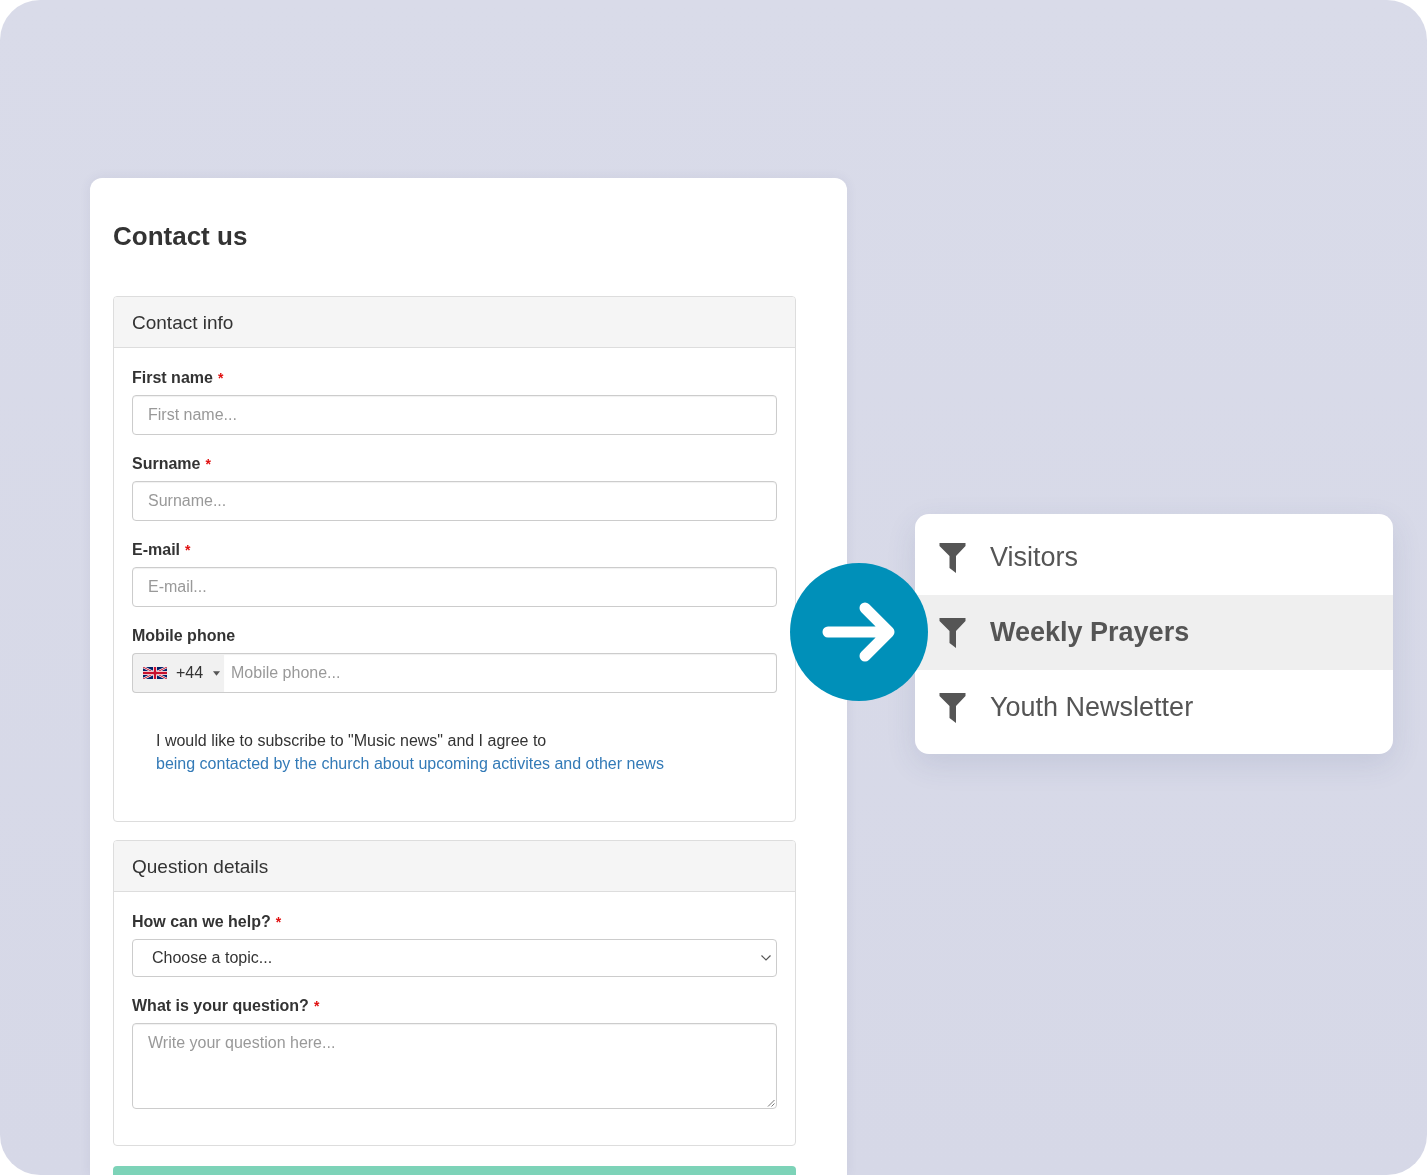 The height and width of the screenshot is (1175, 1427). I want to click on field-label: Surname, so click(166, 464).